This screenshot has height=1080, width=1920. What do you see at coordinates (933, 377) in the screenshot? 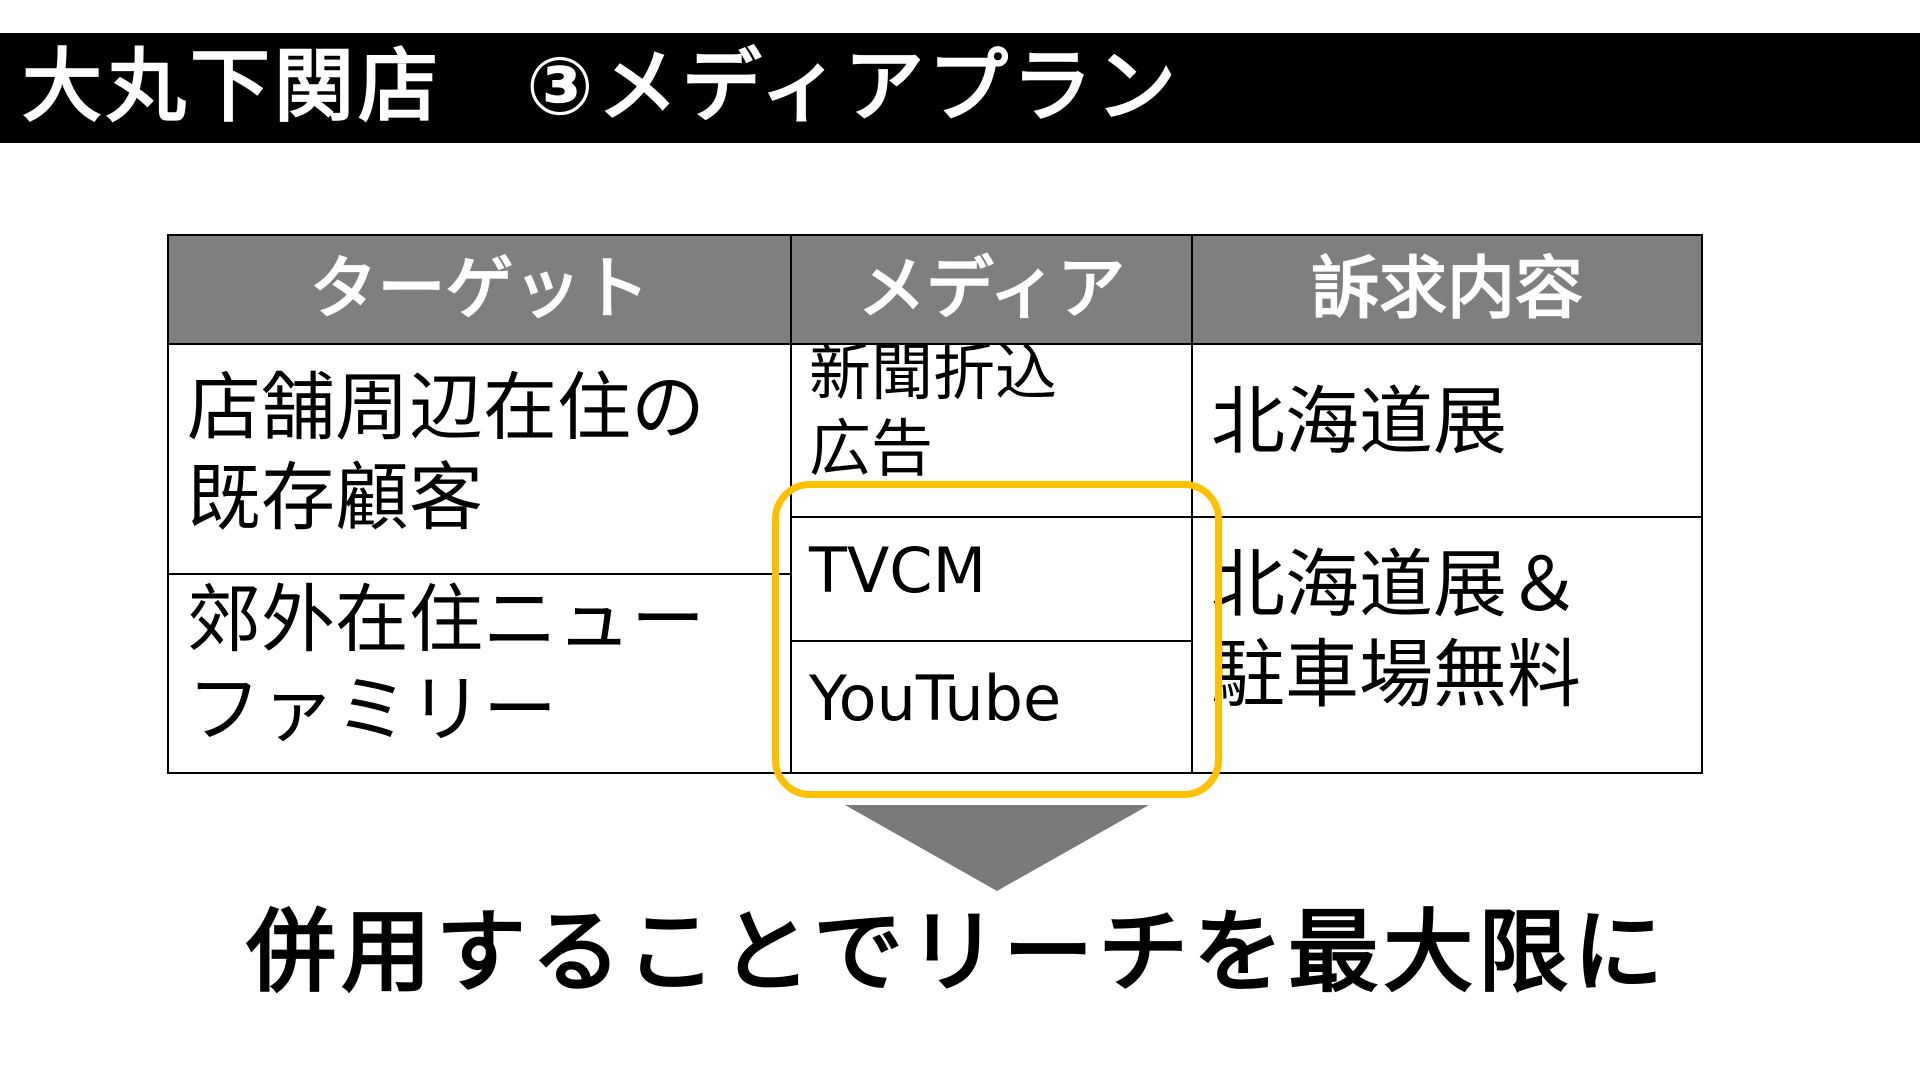
I see `media-line: 新聞折込` at bounding box center [933, 377].